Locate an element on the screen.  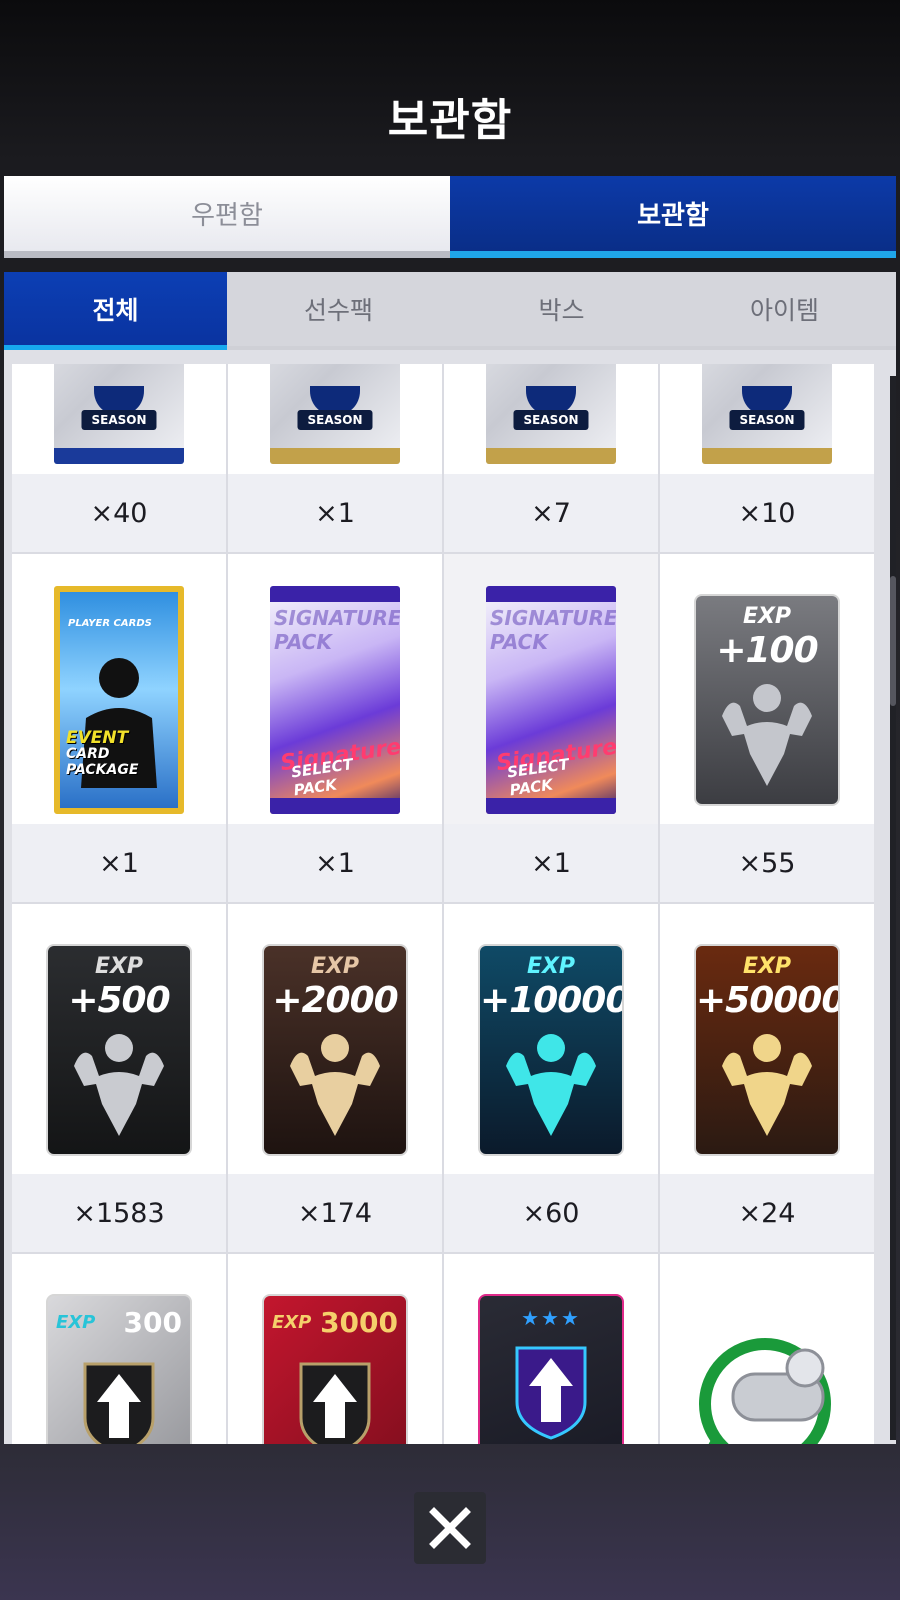
exp-value: +2000 is located at coordinates (335, 1000).